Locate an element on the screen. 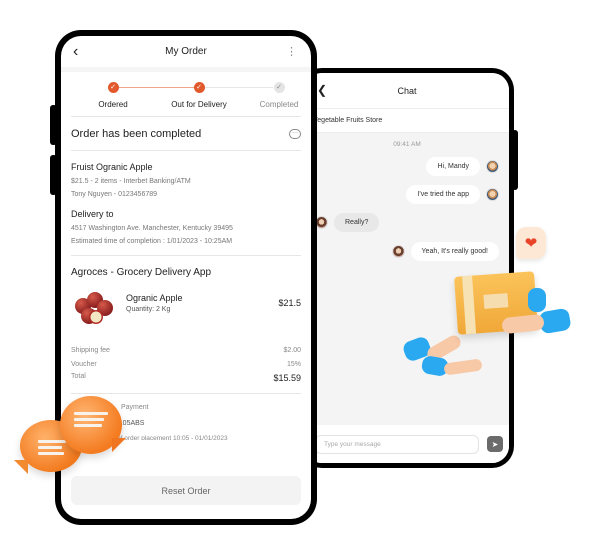  step-completed: ✓ Completed is located at coordinates (272, 95).